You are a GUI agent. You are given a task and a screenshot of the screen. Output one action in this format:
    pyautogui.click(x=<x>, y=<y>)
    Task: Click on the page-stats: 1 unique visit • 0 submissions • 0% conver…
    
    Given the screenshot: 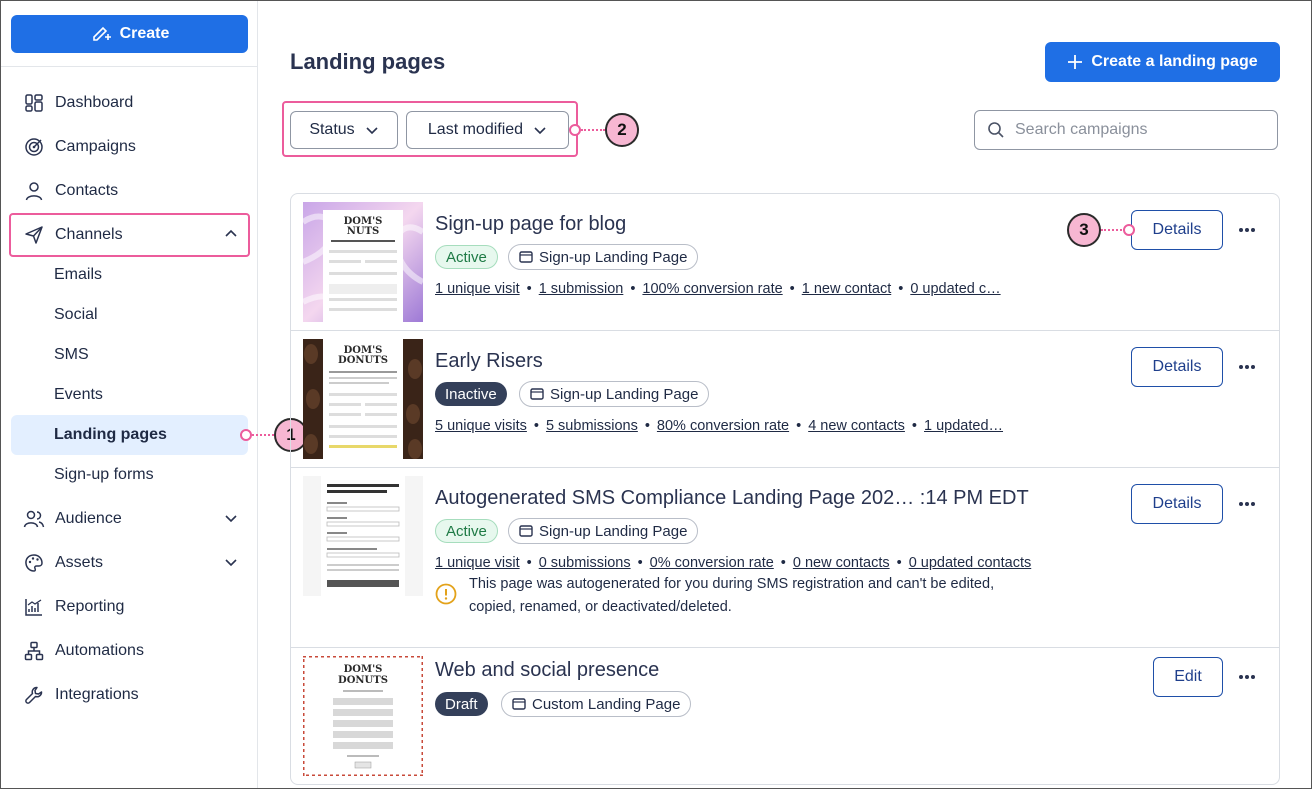 What is the action you would take?
    pyautogui.click(x=733, y=563)
    